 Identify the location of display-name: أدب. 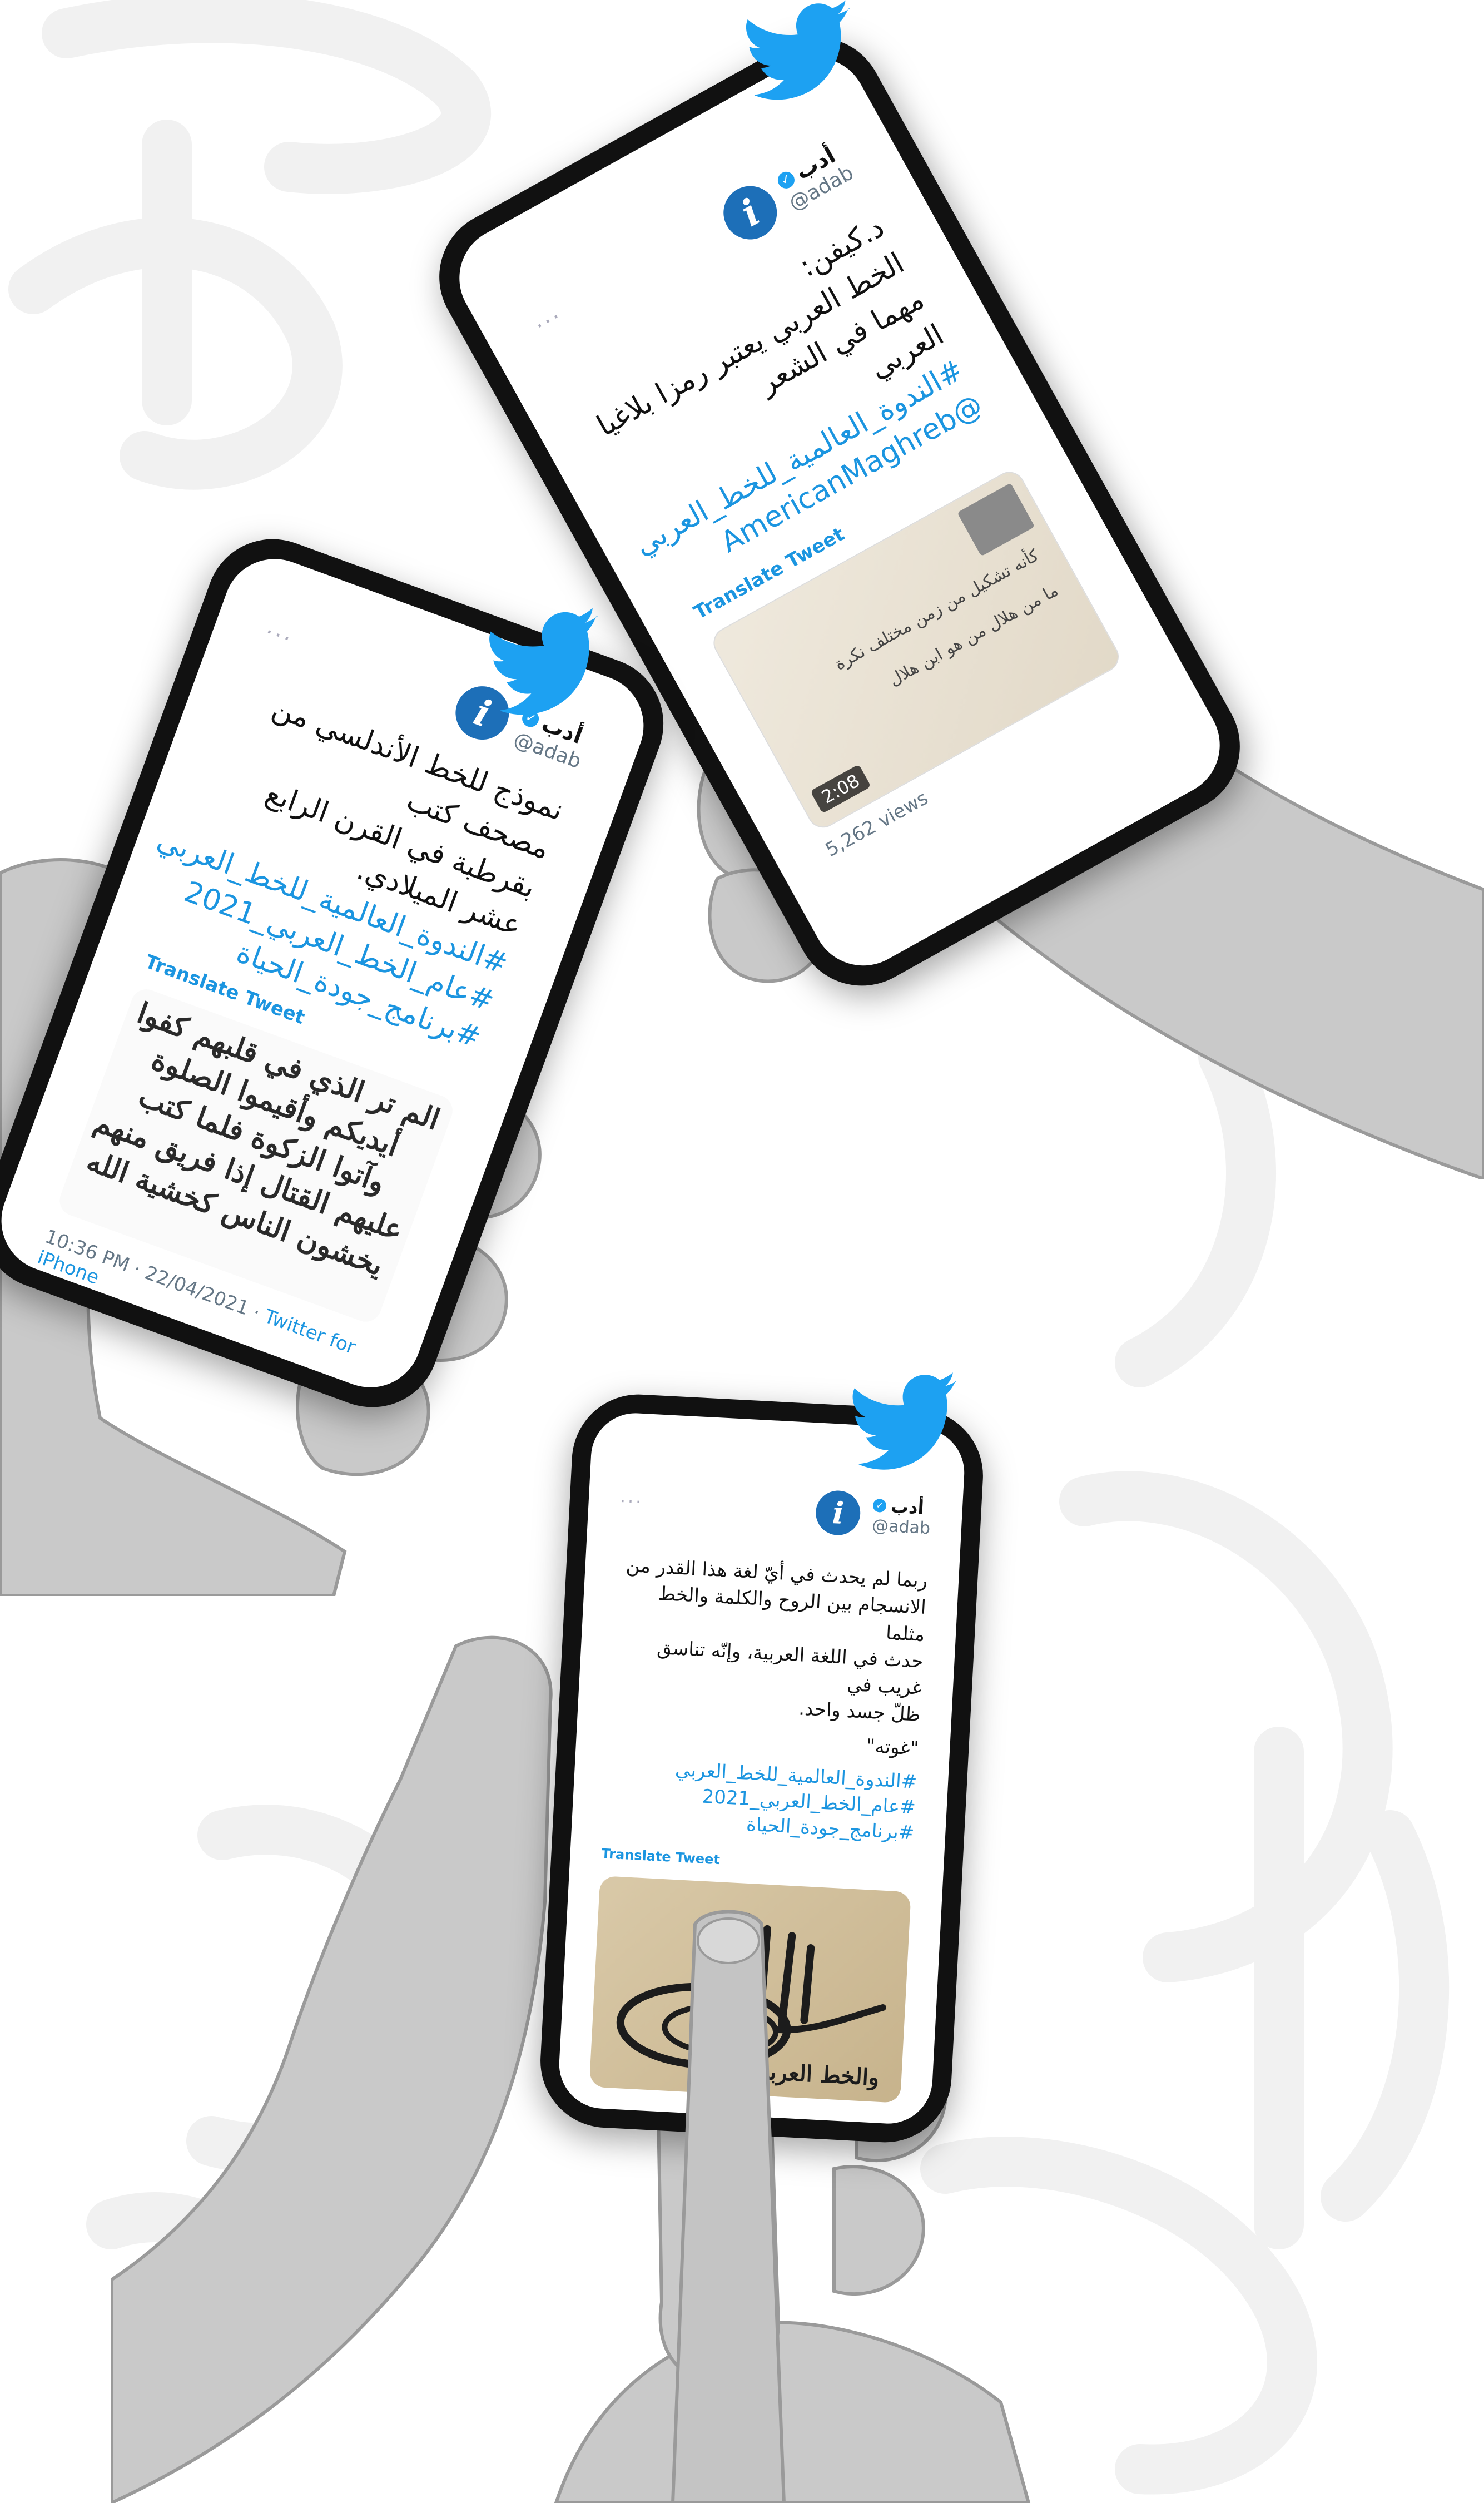
(907, 1507).